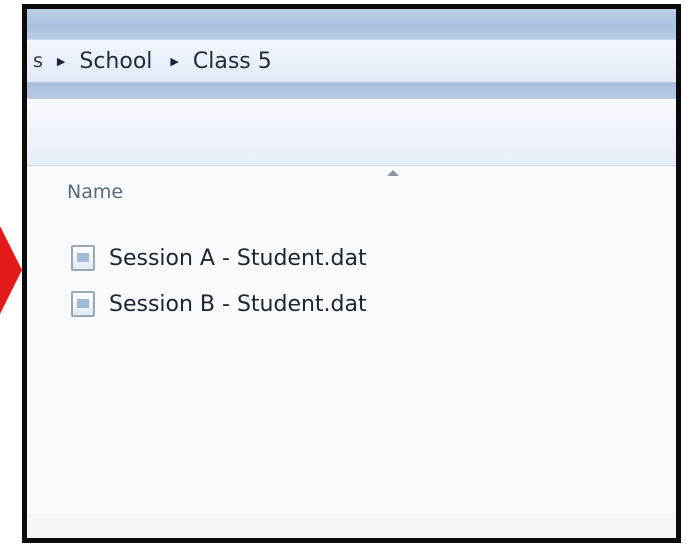 This screenshot has width=687, height=547. What do you see at coordinates (351, 24) in the screenshot?
I see `window-titlebar` at bounding box center [351, 24].